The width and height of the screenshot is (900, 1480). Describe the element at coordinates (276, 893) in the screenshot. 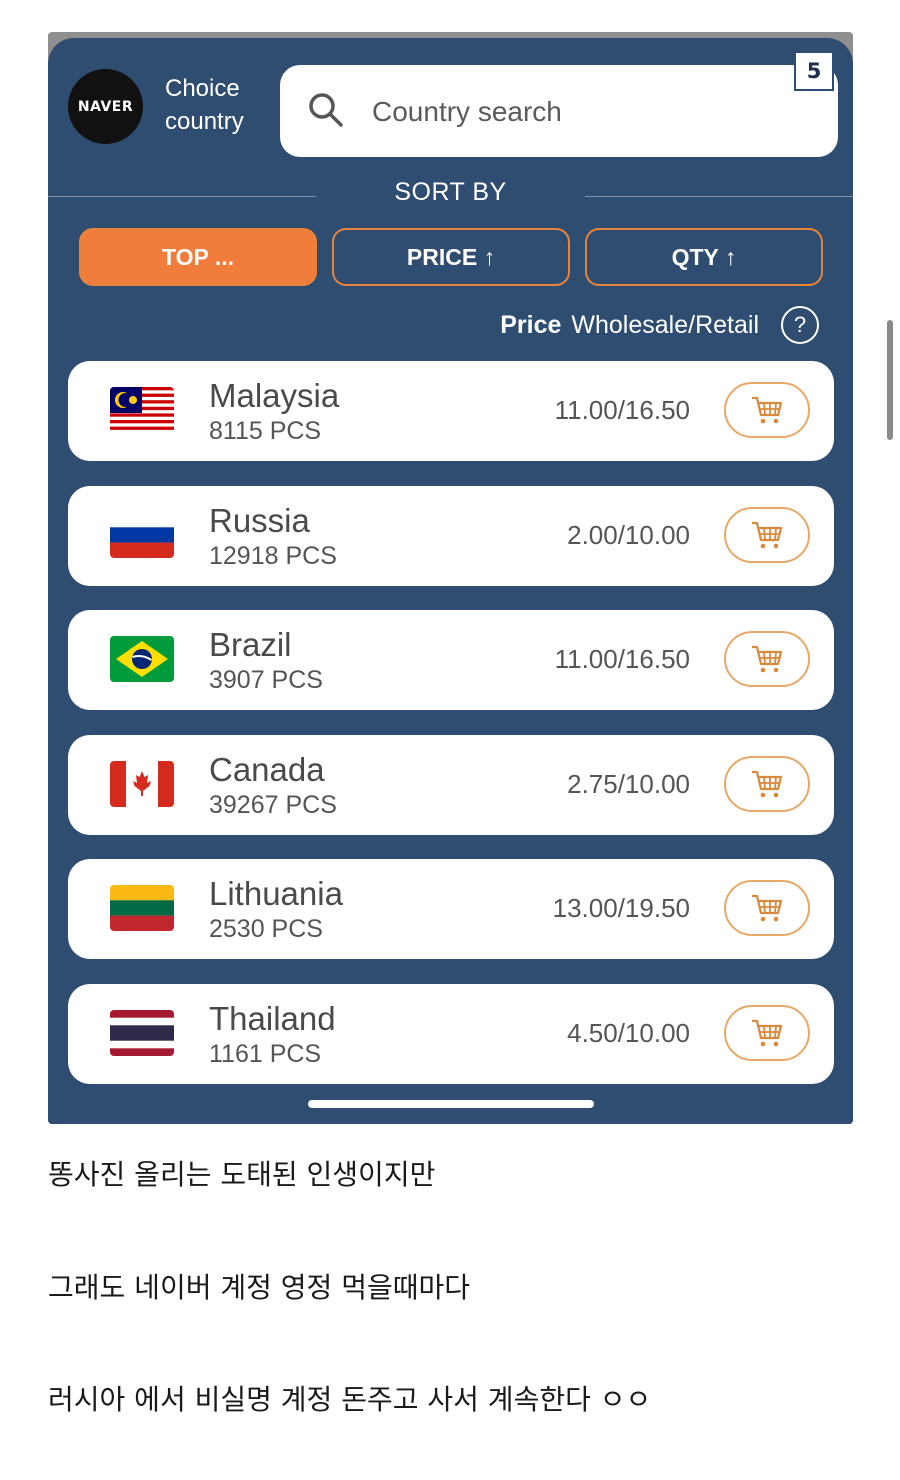

I see `country-name: Lithuania` at that location.